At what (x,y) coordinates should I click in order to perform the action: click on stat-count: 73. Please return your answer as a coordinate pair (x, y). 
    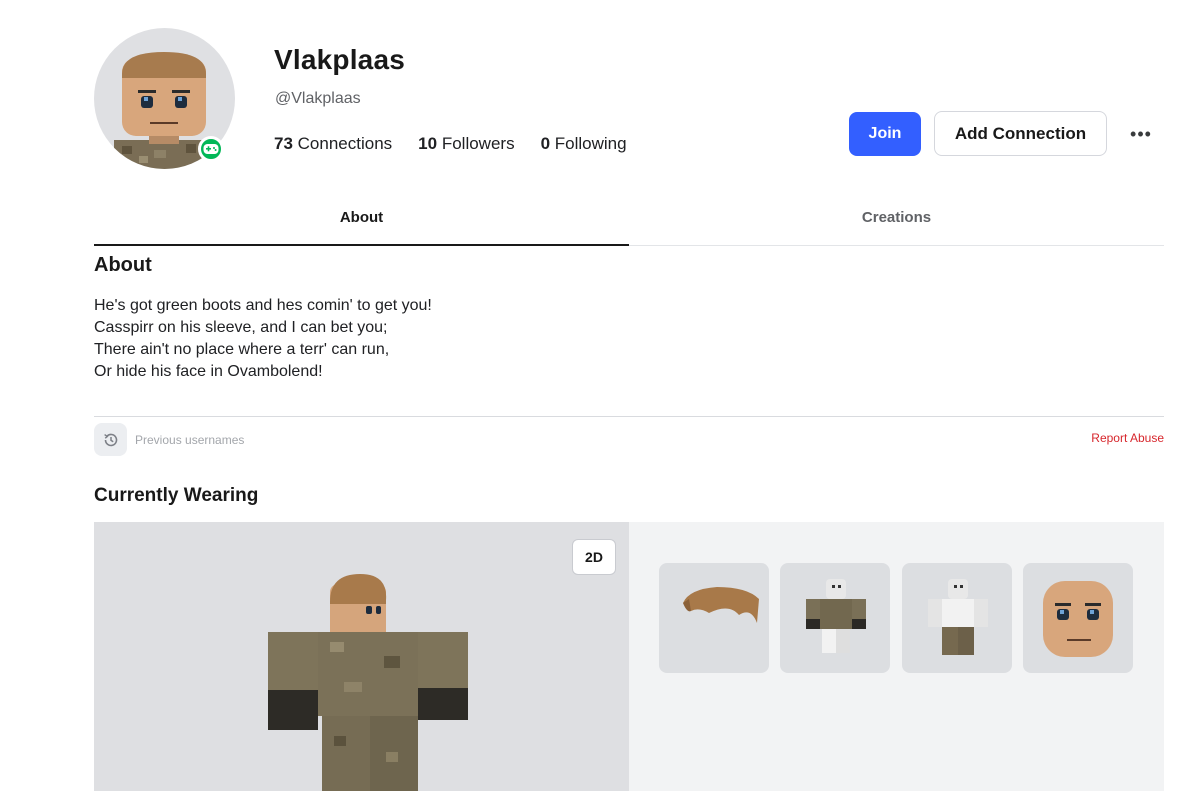
    Looking at the image, I should click on (283, 143).